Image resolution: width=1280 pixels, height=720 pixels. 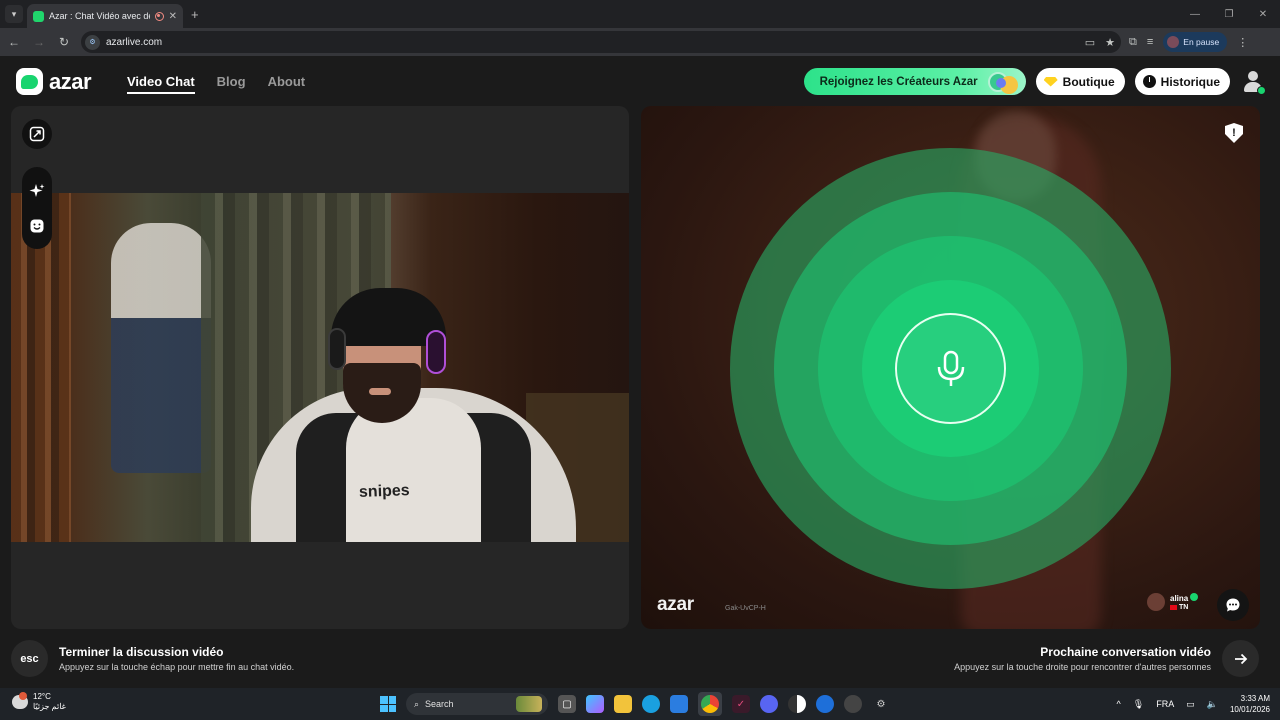 I want to click on user-profile-icon, so click(x=1253, y=82).